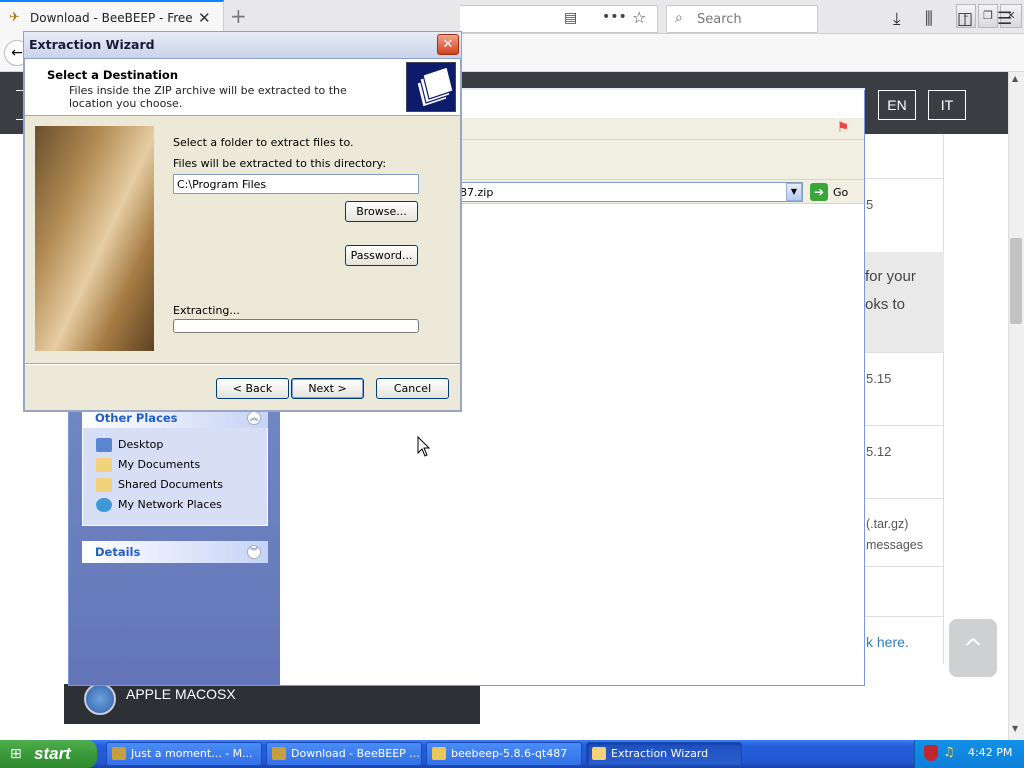 This screenshot has width=1024, height=768. Describe the element at coordinates (1015, 728) in the screenshot. I see `scroll-down-icon: ▼` at that location.